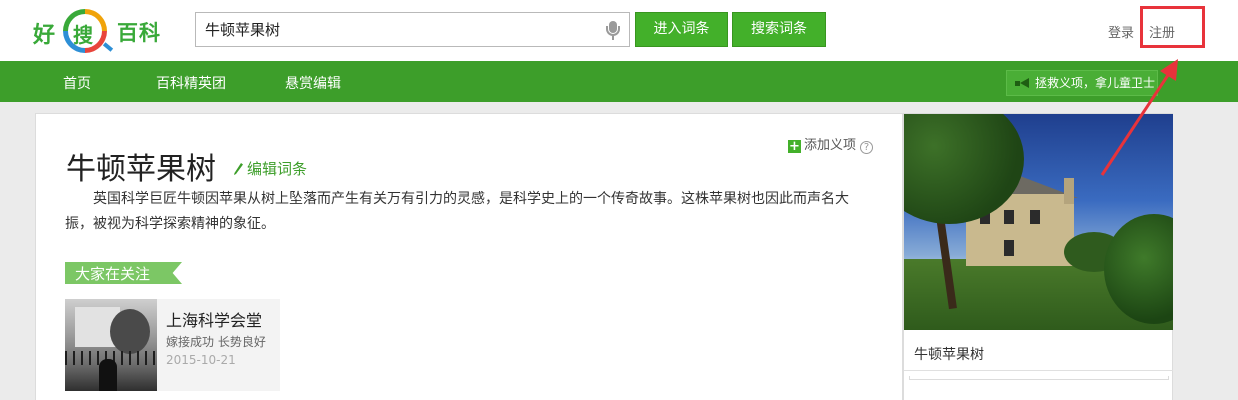 The image size is (1238, 400). Describe the element at coordinates (313, 83) in the screenshot. I see `nav-item-bounty-edit: 悬赏编辑` at that location.